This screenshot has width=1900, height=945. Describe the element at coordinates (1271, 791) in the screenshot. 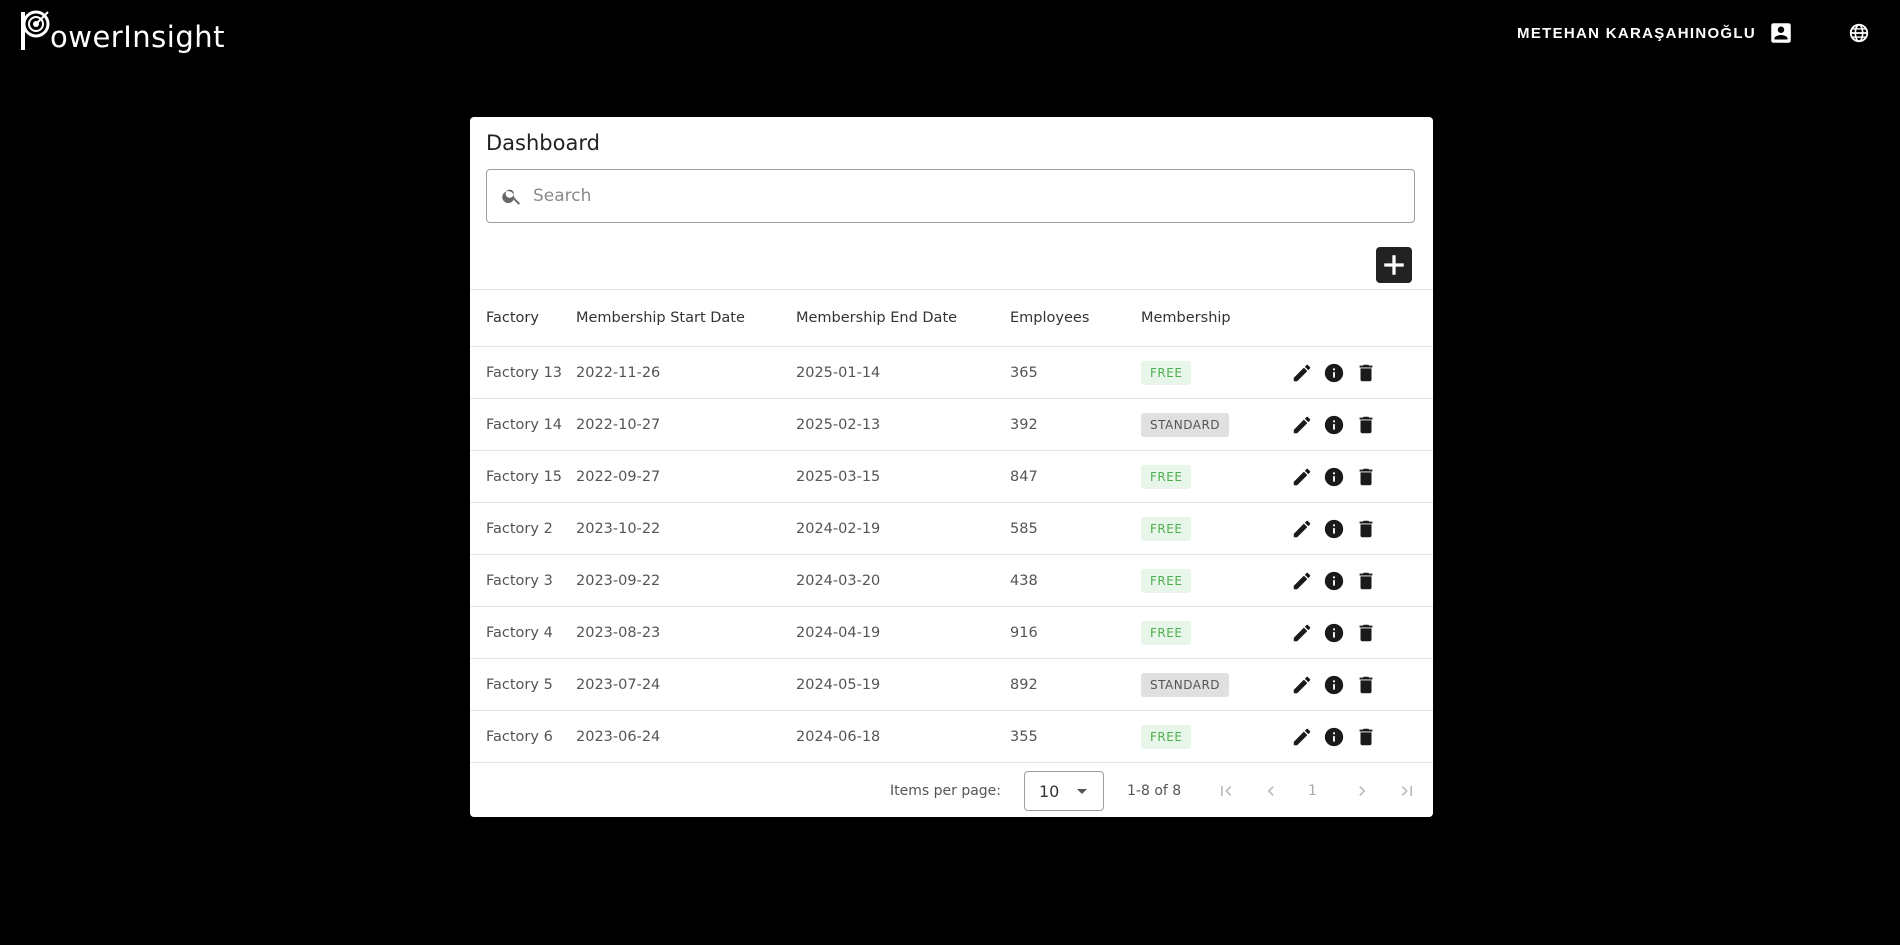

I see `previous-page-button` at that location.